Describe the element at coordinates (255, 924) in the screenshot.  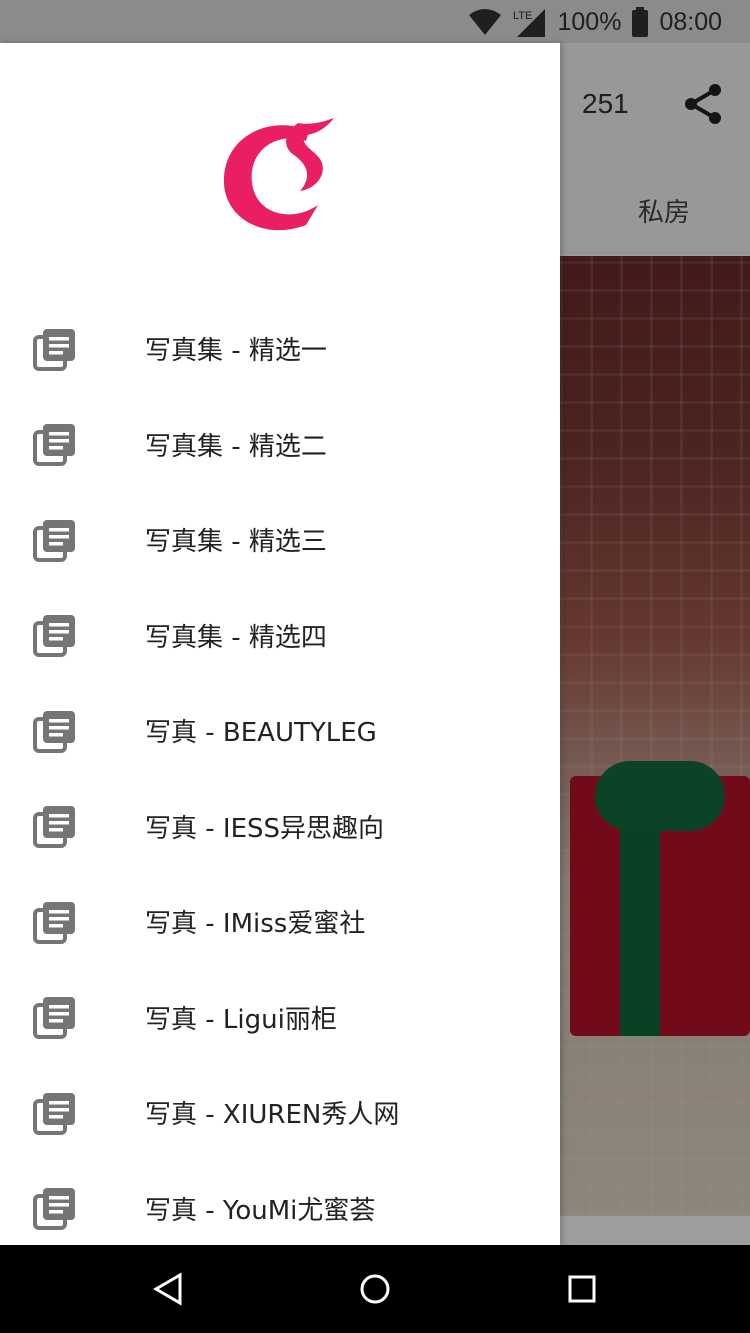
I see `drawer-menu-item-label: 写真 - IMiss爱蜜社` at that location.